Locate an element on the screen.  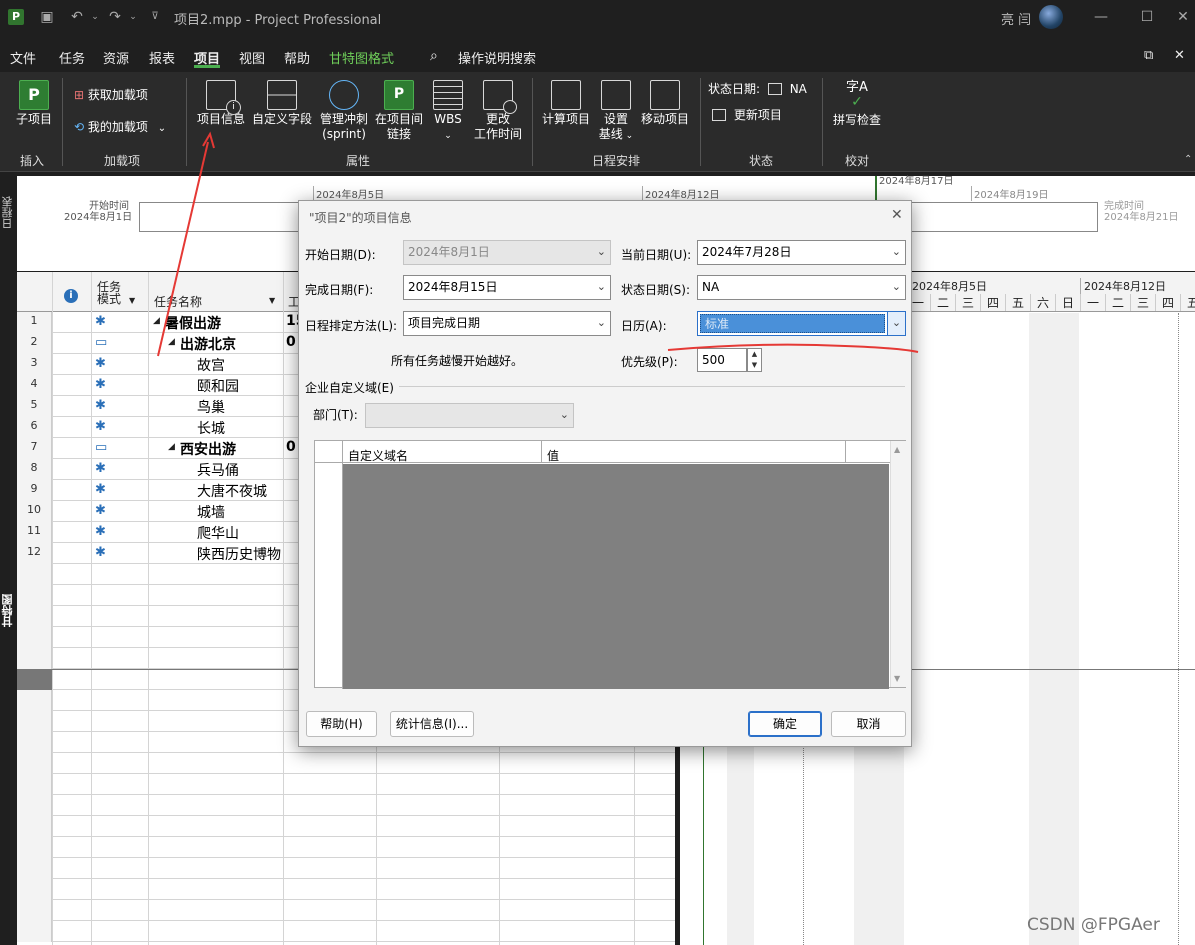
priority-spin-buttons: ▲ ▼ is located at coordinates (754, 360).